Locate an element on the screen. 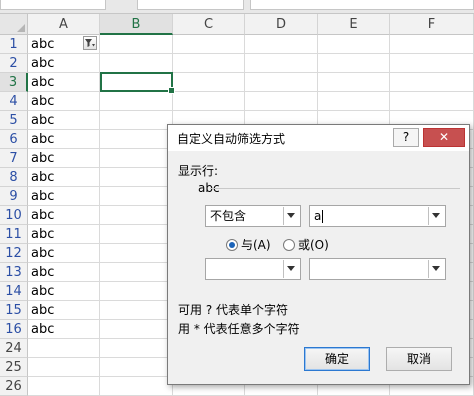 The width and height of the screenshot is (474, 396). row-header: 5 is located at coordinates (14, 120).